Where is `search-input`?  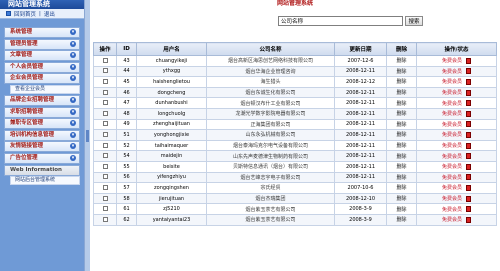 search-input is located at coordinates (340, 21).